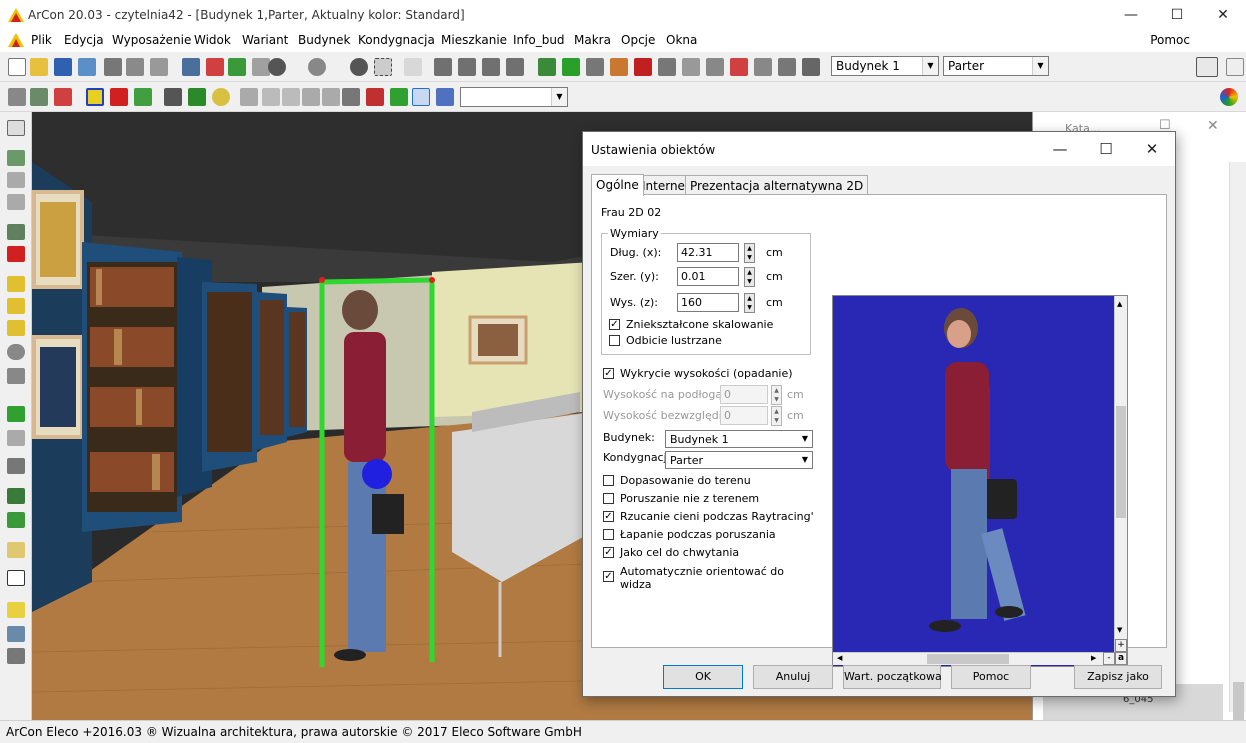  I want to click on scanner-icon, so click(159, 67).